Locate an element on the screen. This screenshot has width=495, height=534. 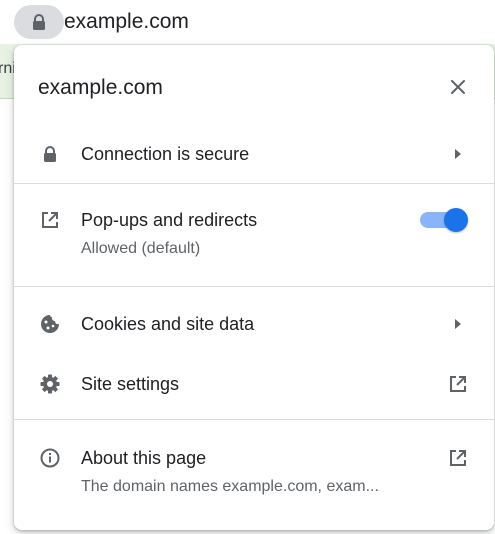
omnibox: example.com is located at coordinates (247, 22).